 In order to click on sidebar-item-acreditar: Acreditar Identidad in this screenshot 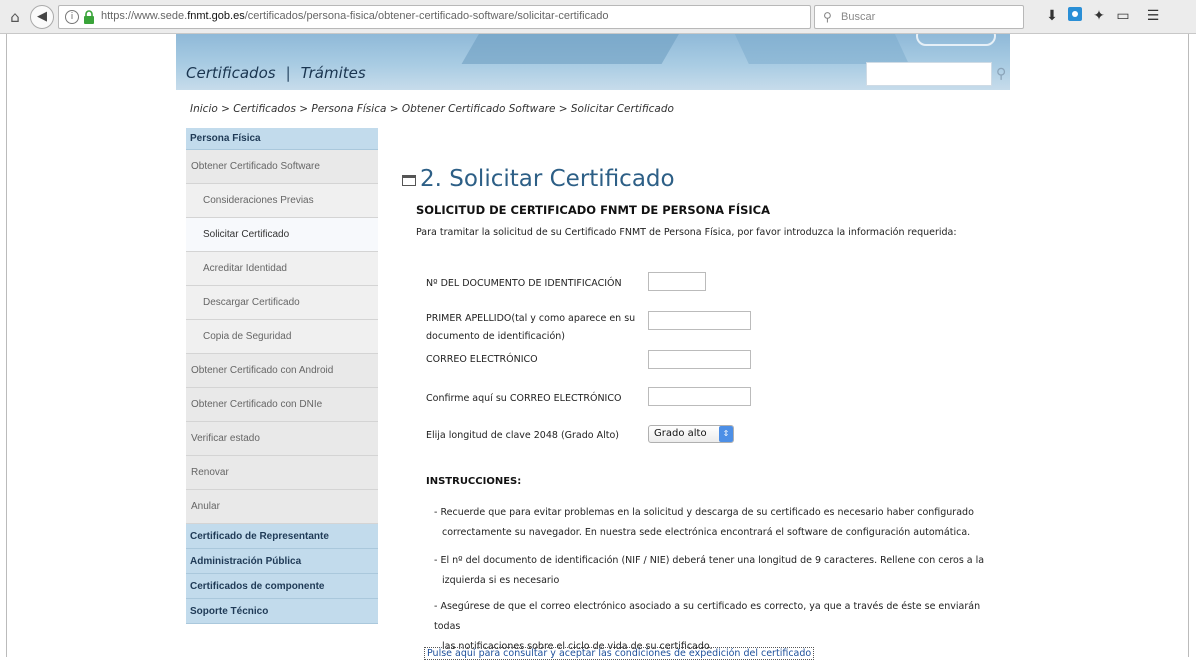, I will do `click(282, 269)`.